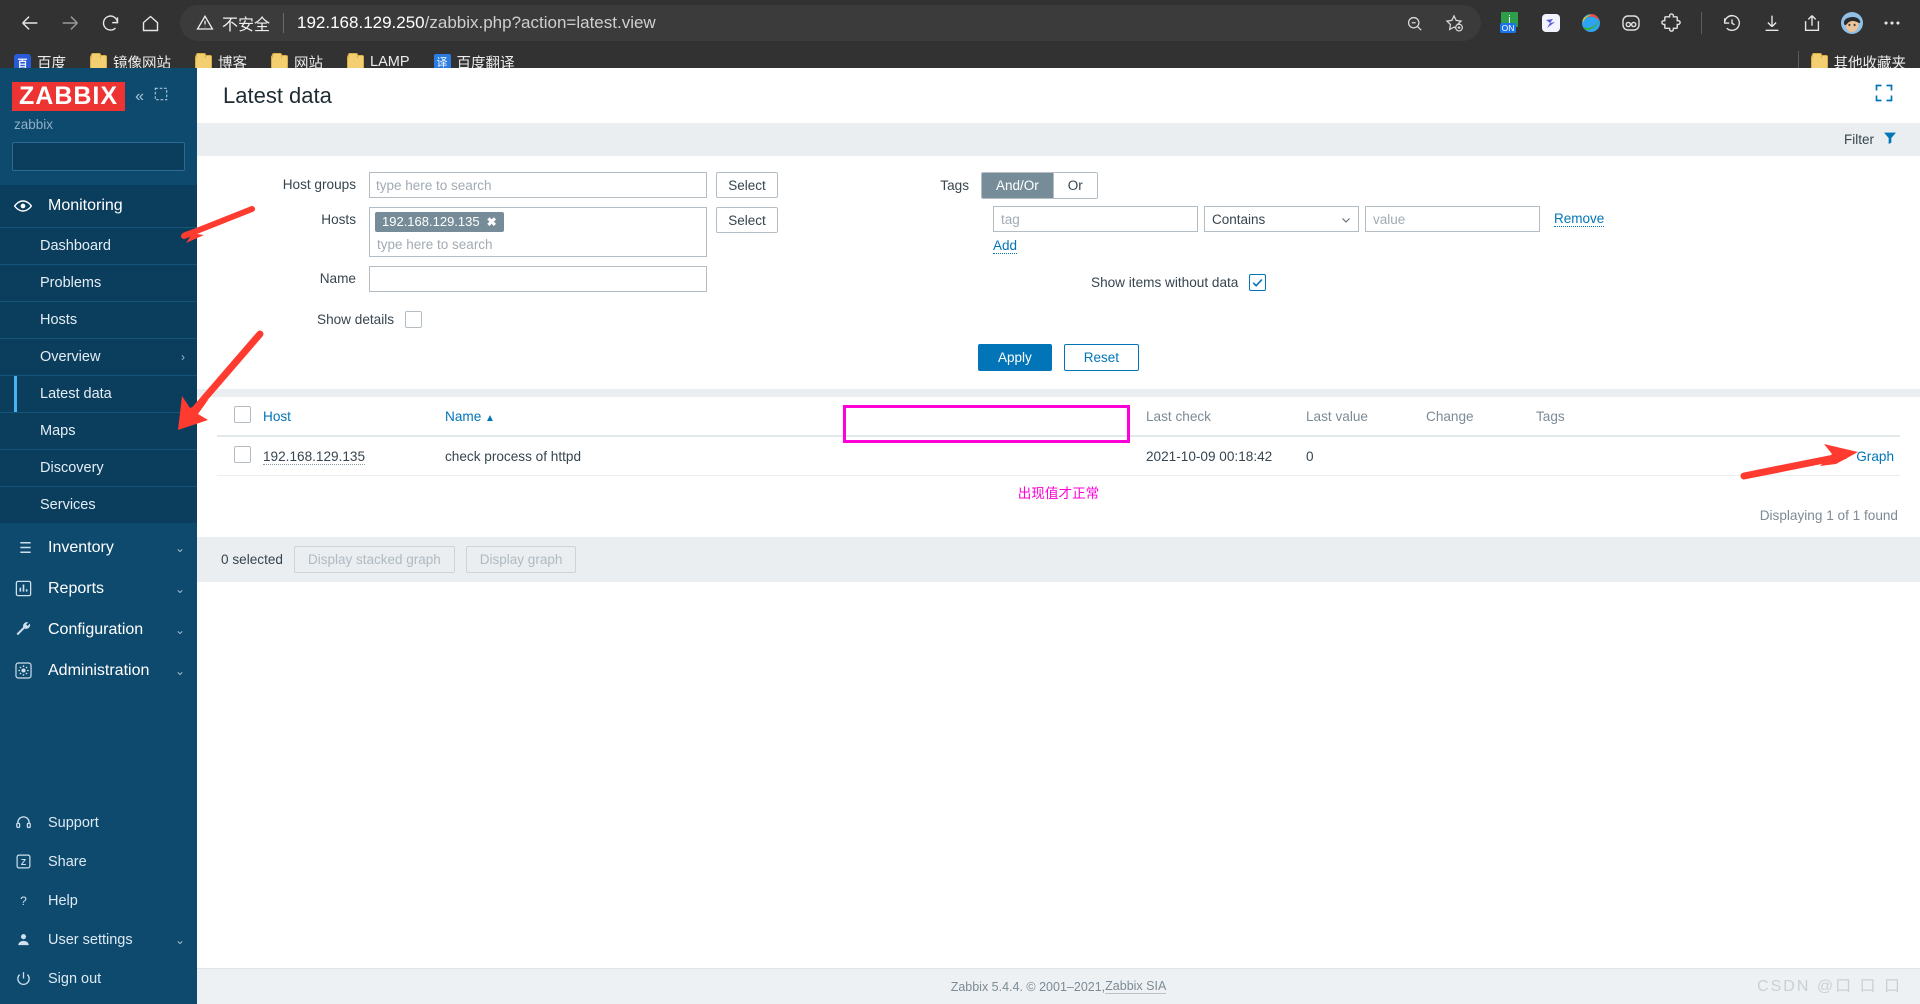 The image size is (1920, 1004). What do you see at coordinates (374, 559) in the screenshot?
I see `display-stacked-graph-button: Display stacked graph` at bounding box center [374, 559].